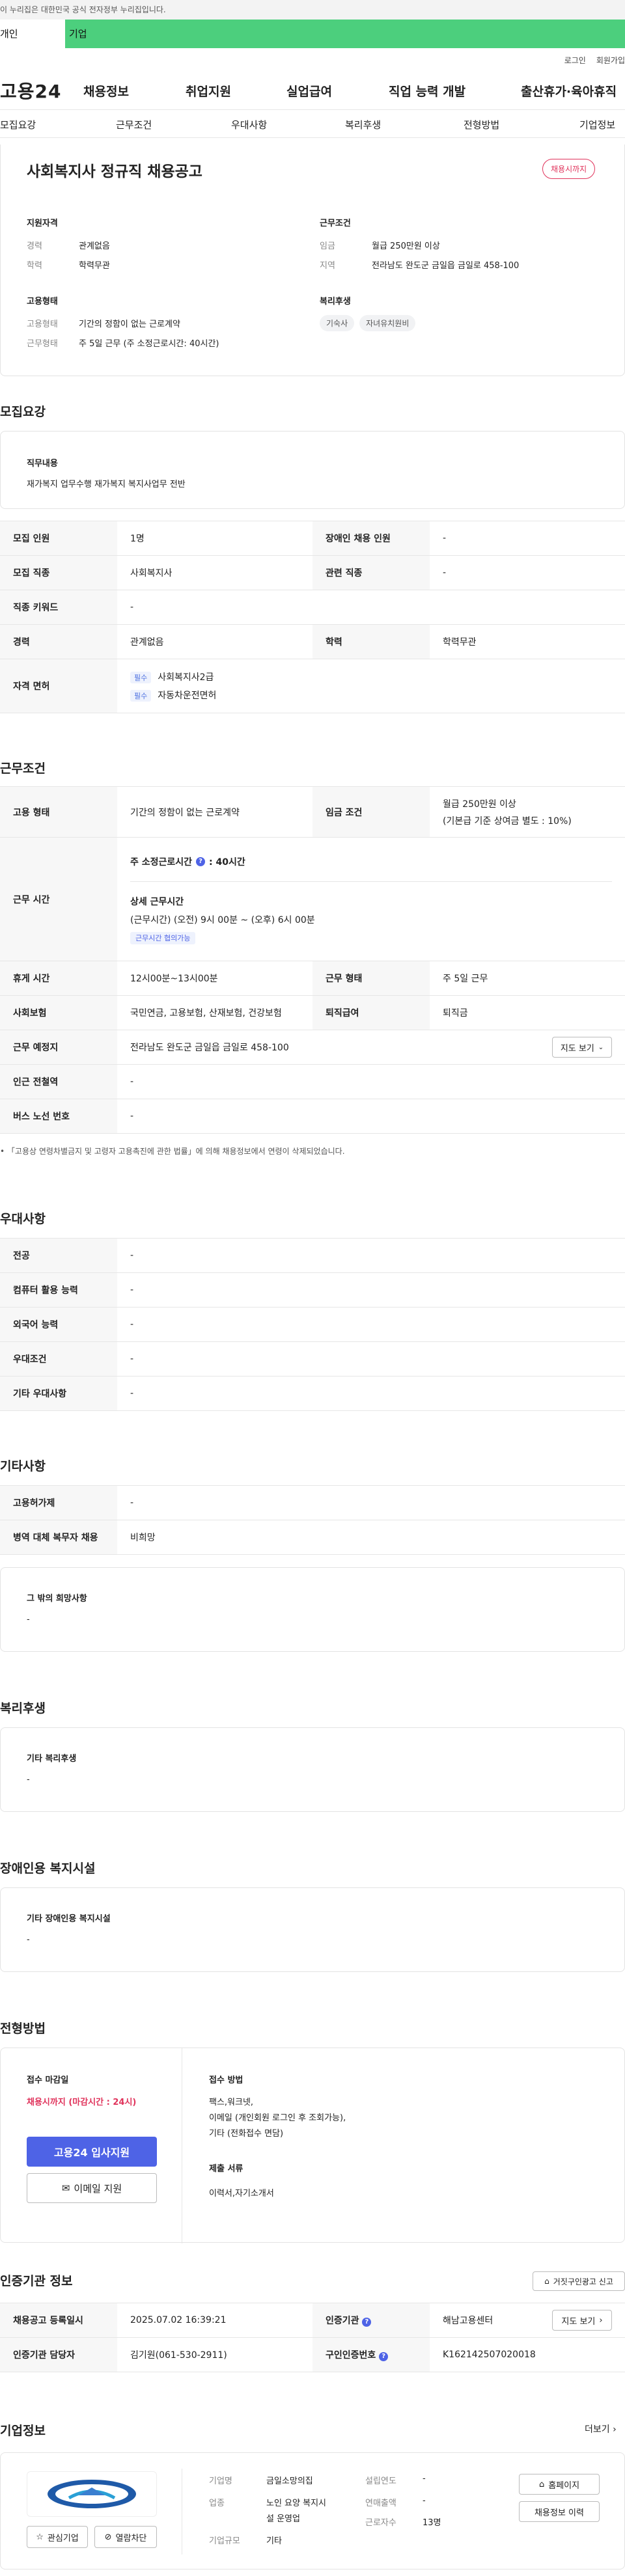 The image size is (625, 2576). Describe the element at coordinates (468, 2321) in the screenshot. I see `cert-agency-value: 해남고용센터` at that location.